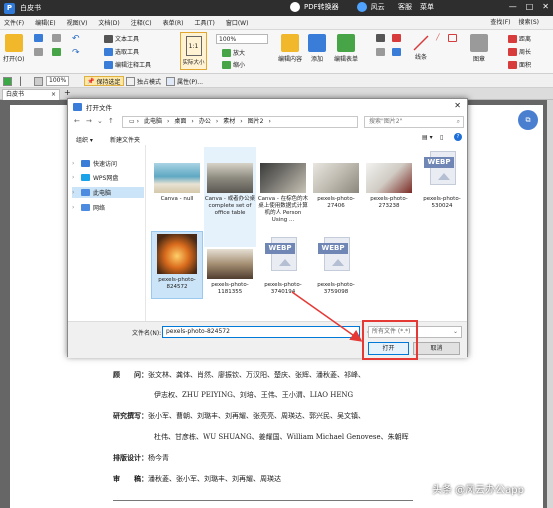  Describe the element at coordinates (177, 183) in the screenshot. I see `file-item: Canva - null` at that location.